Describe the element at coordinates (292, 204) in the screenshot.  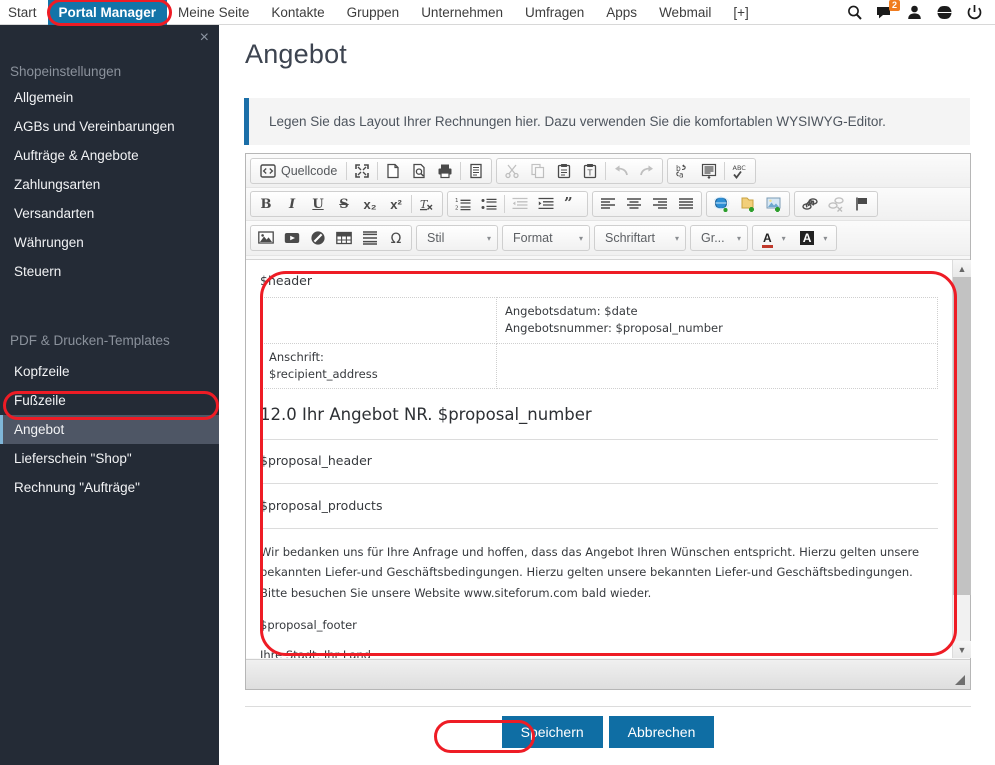
I see `italic-button: I` at that location.